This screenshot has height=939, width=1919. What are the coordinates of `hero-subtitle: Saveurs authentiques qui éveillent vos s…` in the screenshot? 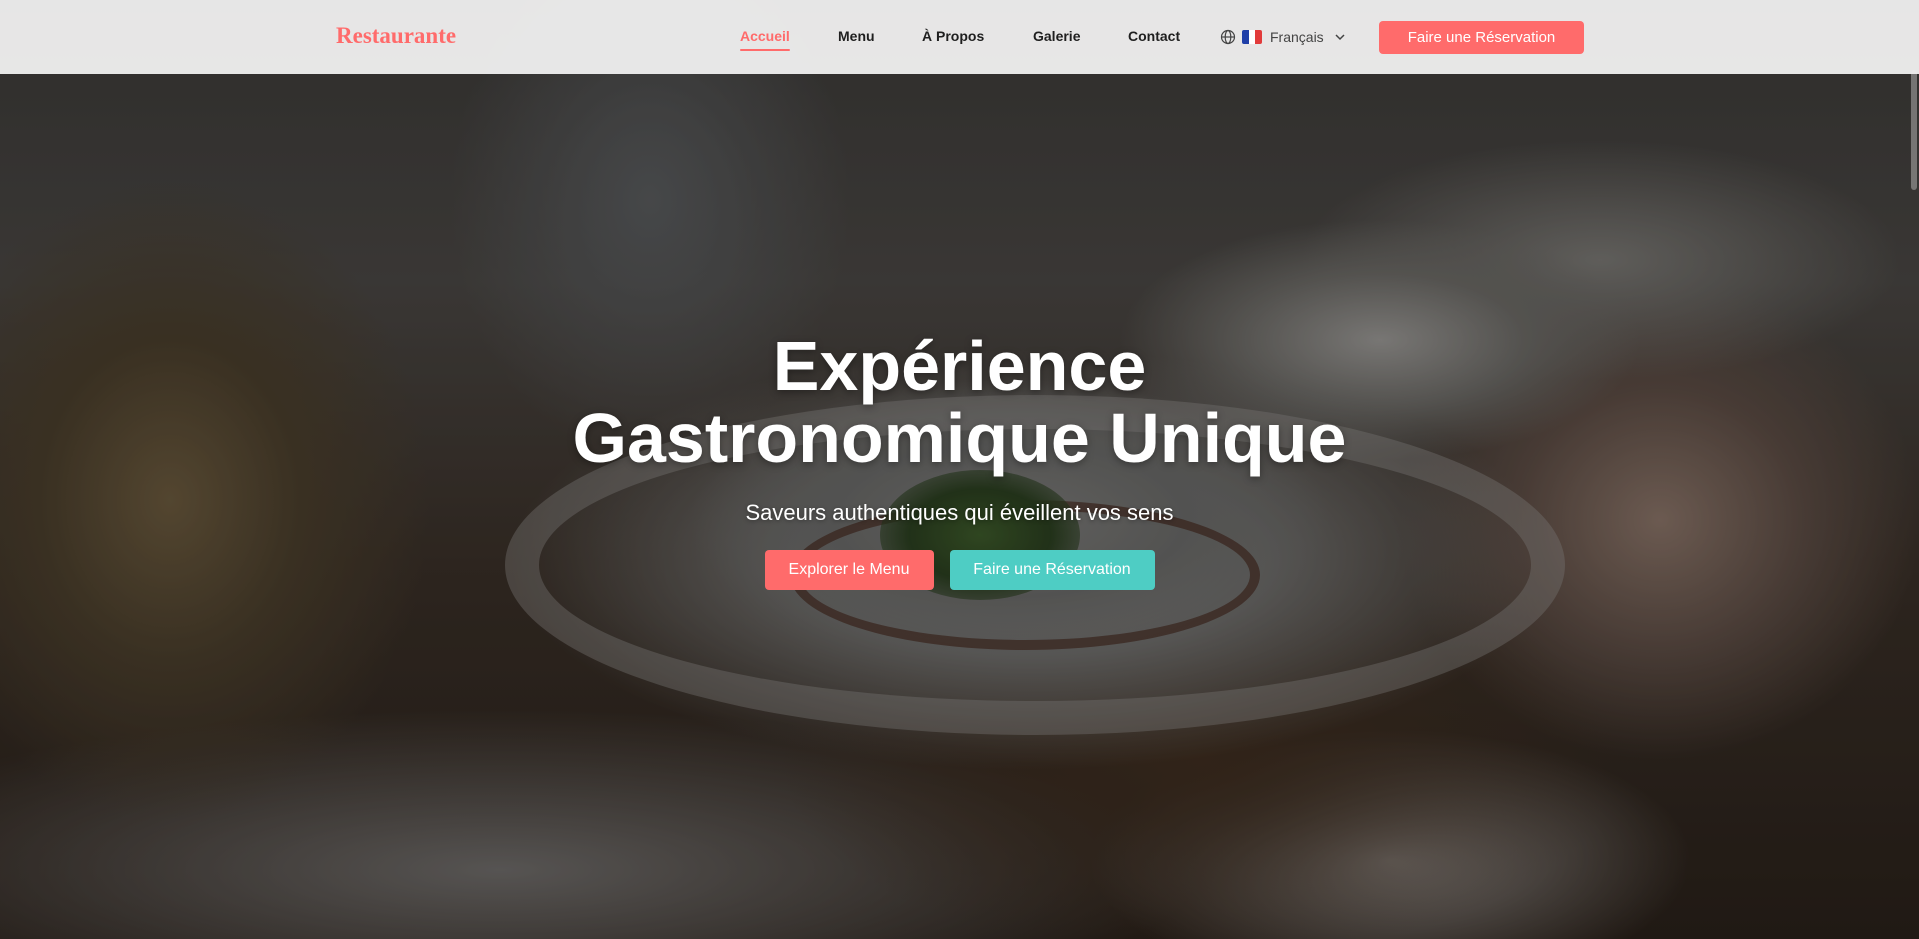 It's located at (959, 512).